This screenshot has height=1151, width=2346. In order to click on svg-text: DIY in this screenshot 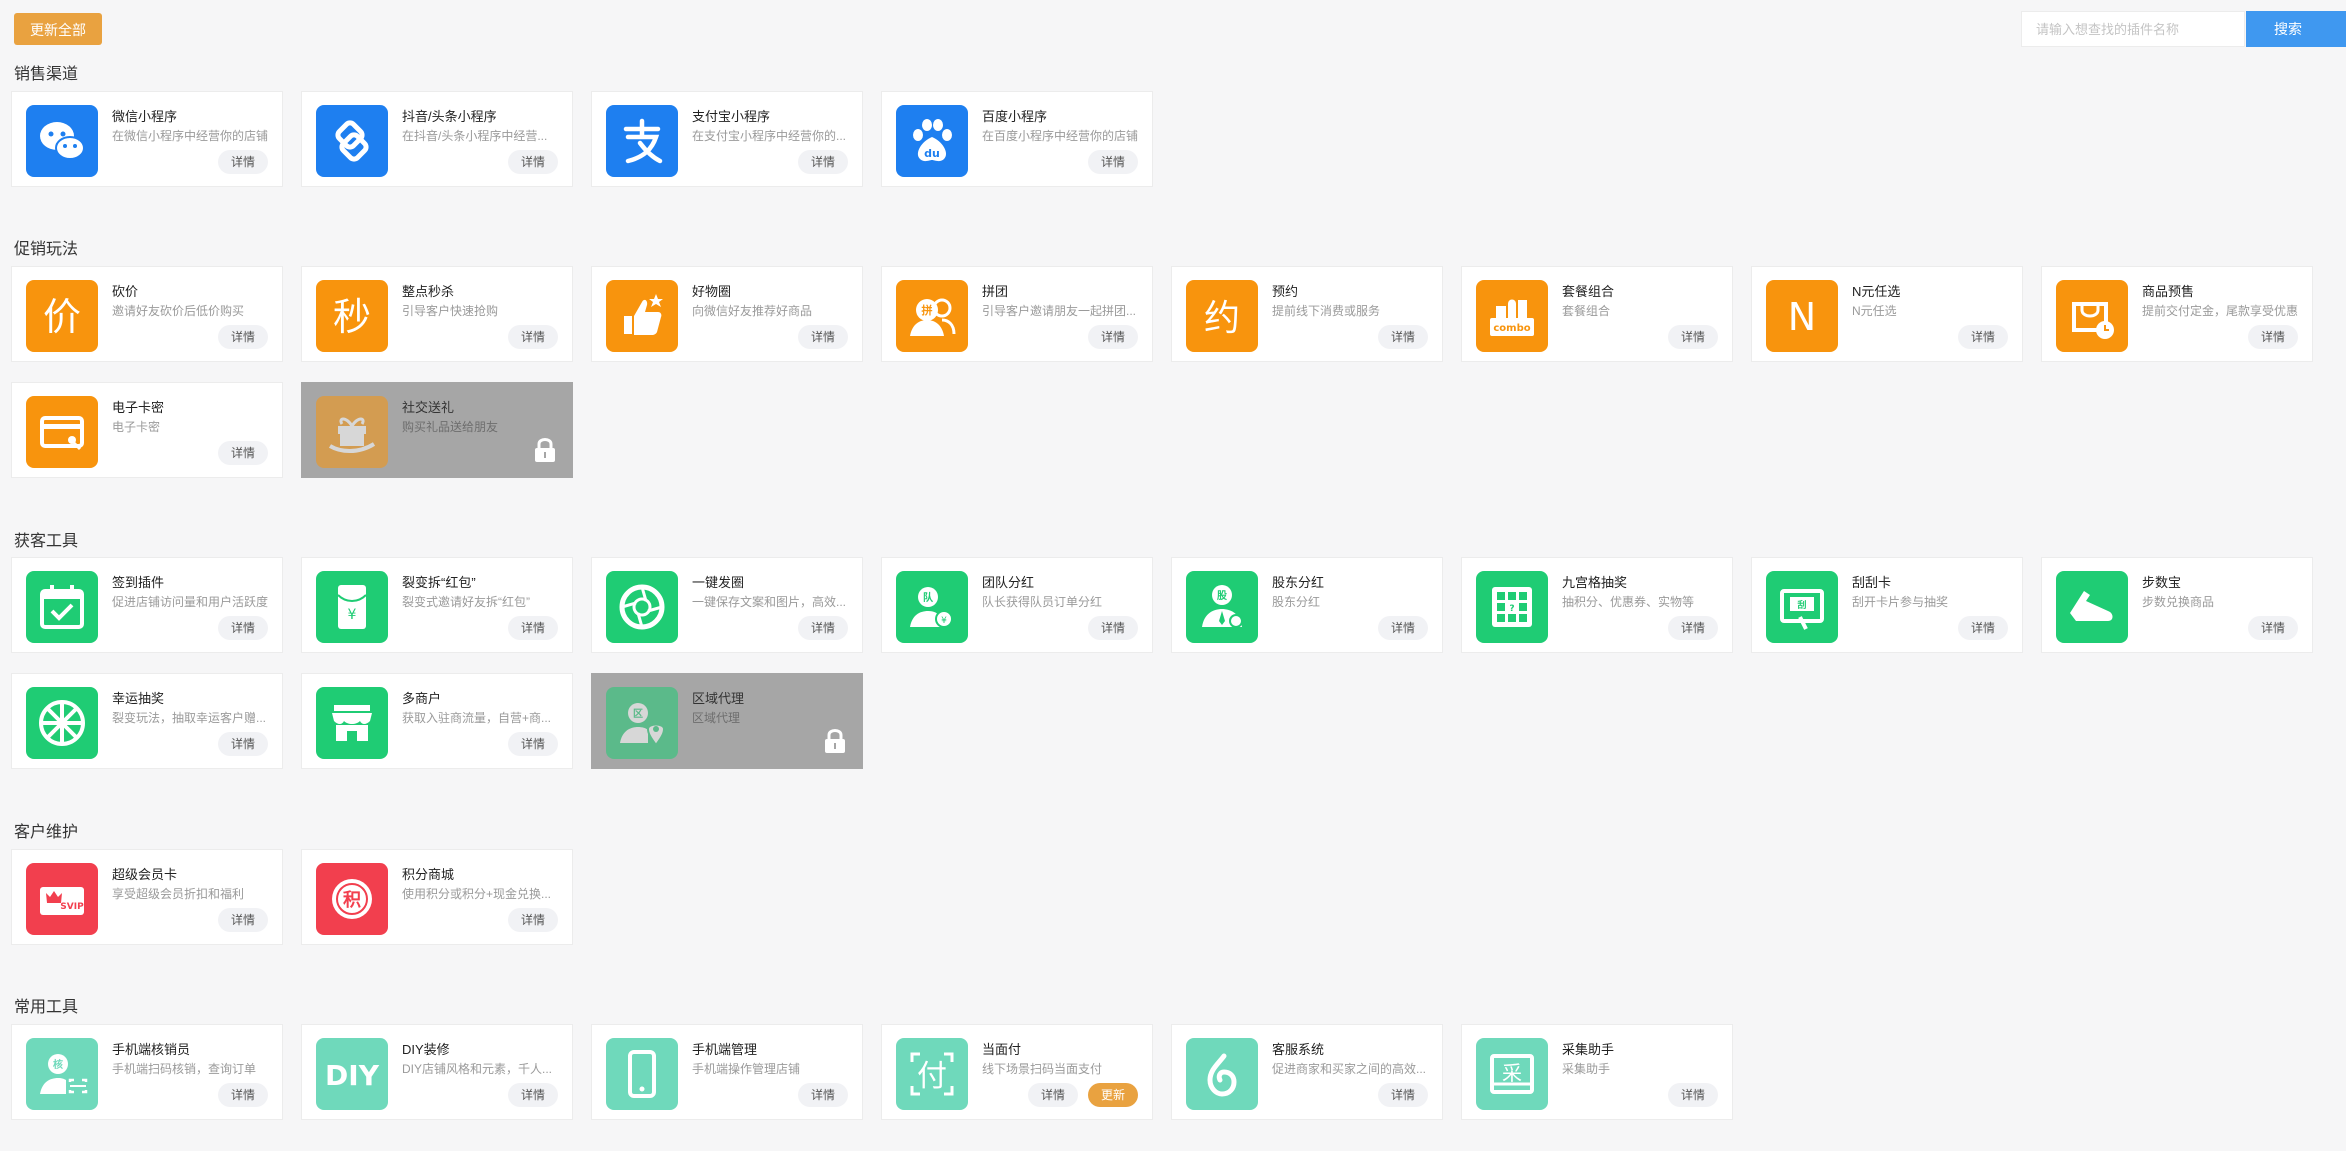, I will do `click(352, 1075)`.